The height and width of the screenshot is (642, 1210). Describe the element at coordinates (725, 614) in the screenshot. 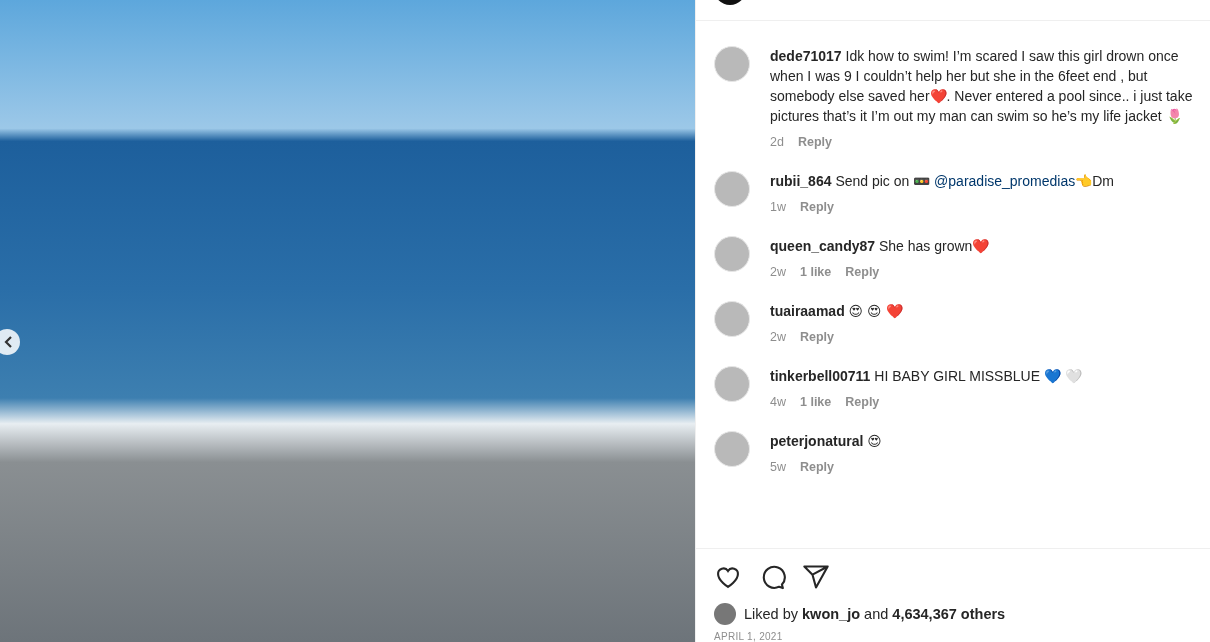

I see `liker-avatar` at that location.